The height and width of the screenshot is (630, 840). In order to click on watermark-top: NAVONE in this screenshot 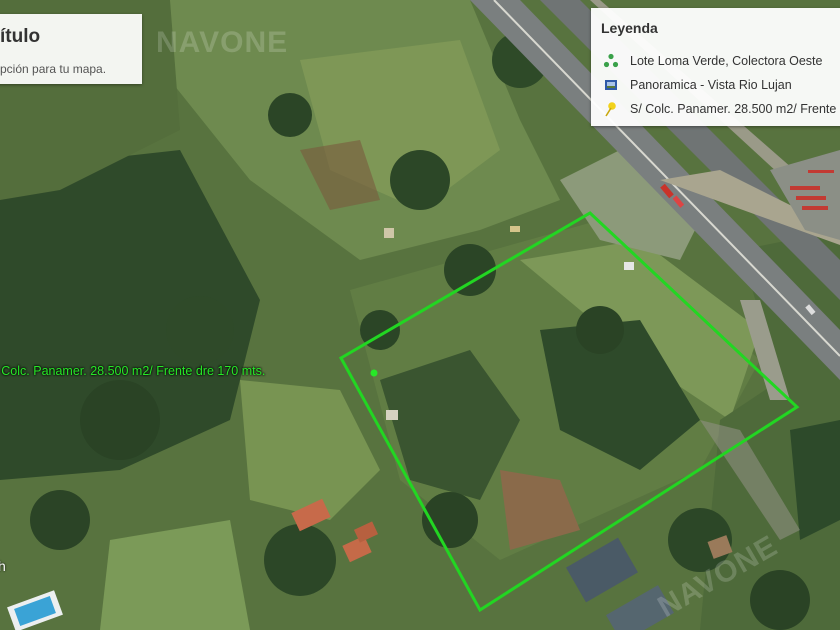, I will do `click(222, 42)`.